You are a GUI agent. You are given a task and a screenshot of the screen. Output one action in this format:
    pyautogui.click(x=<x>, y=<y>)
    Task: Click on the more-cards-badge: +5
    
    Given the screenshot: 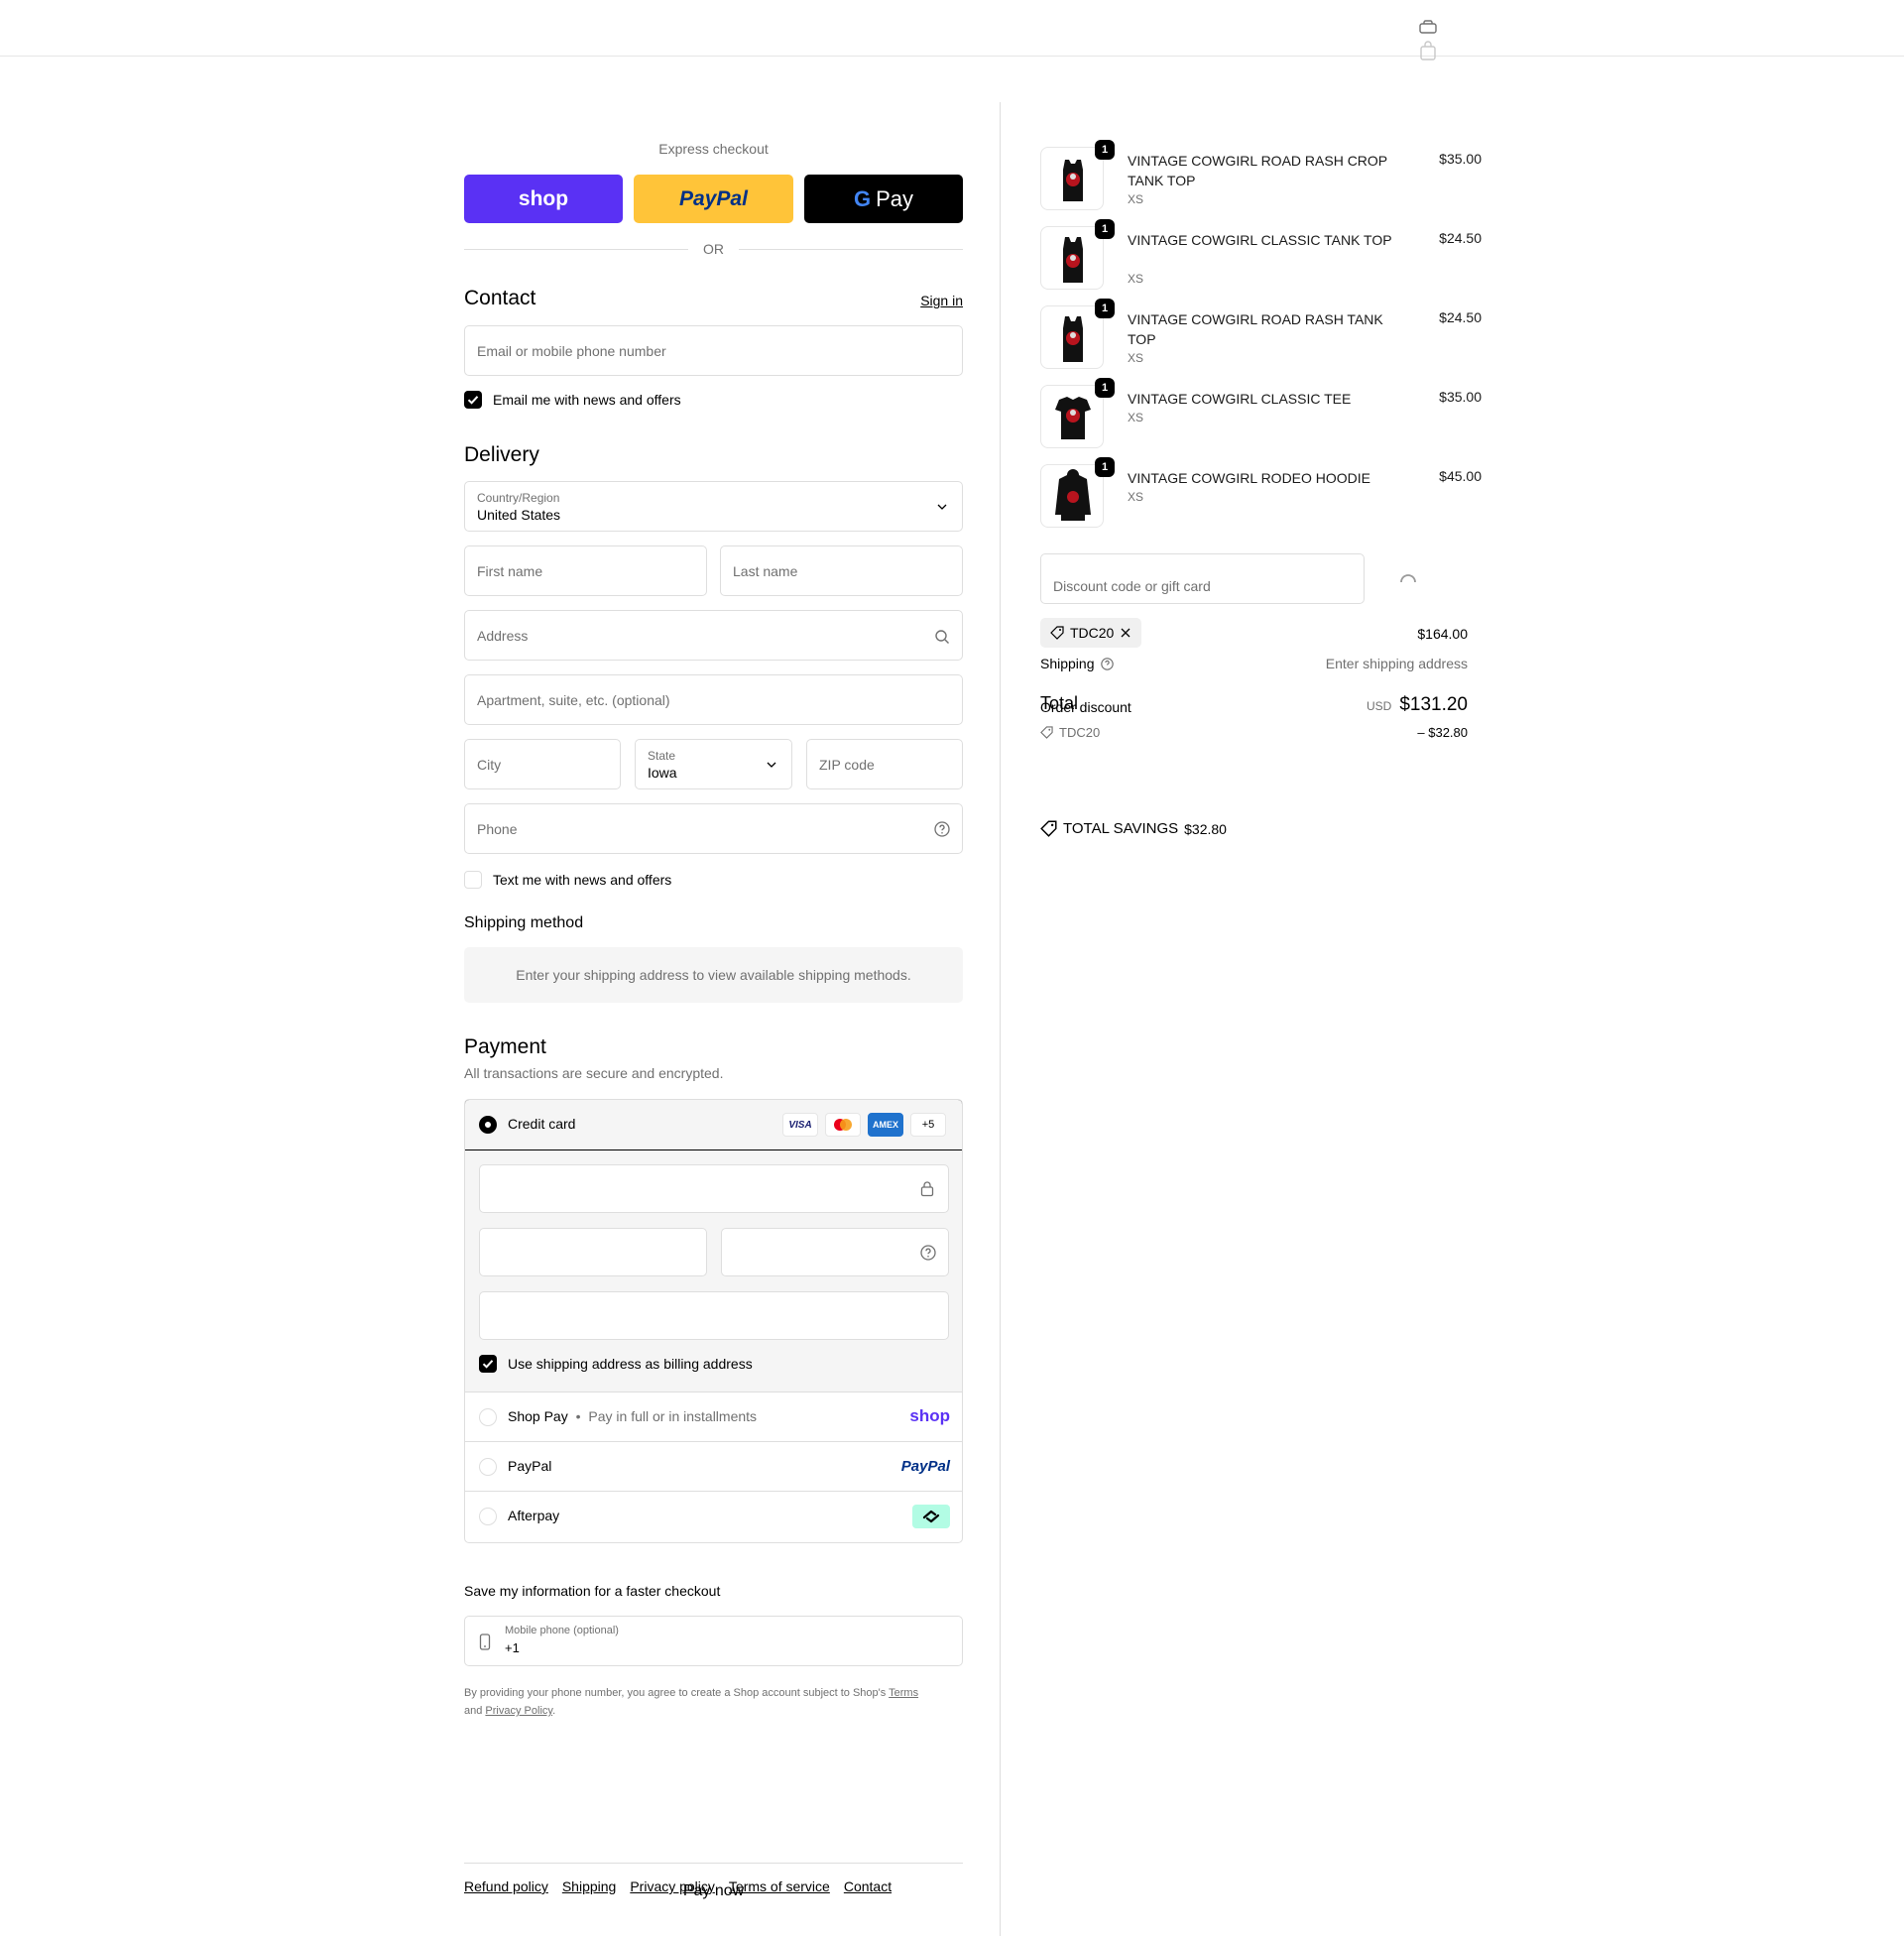 What is the action you would take?
    pyautogui.click(x=928, y=1125)
    